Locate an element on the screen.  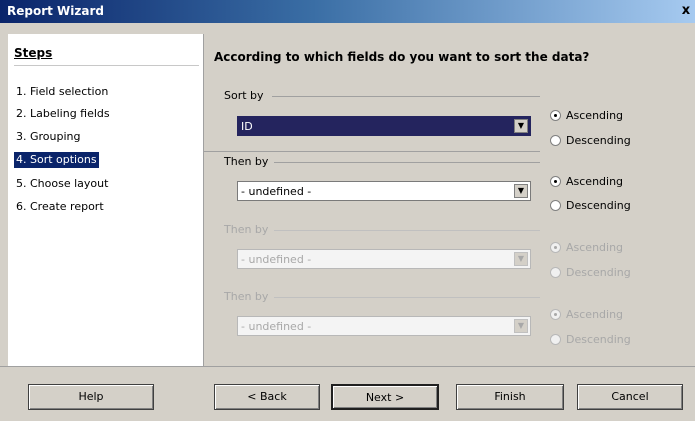
then-by-2-descending-radio: Descending is located at coordinates (590, 273).